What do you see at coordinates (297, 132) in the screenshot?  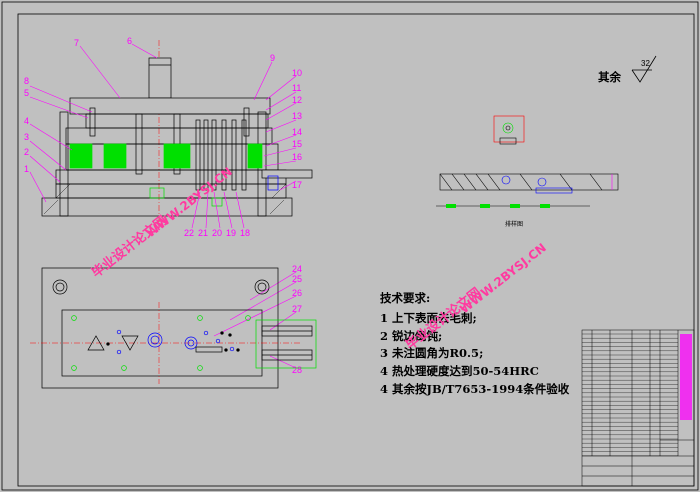 I see `part-label-14: 14` at bounding box center [297, 132].